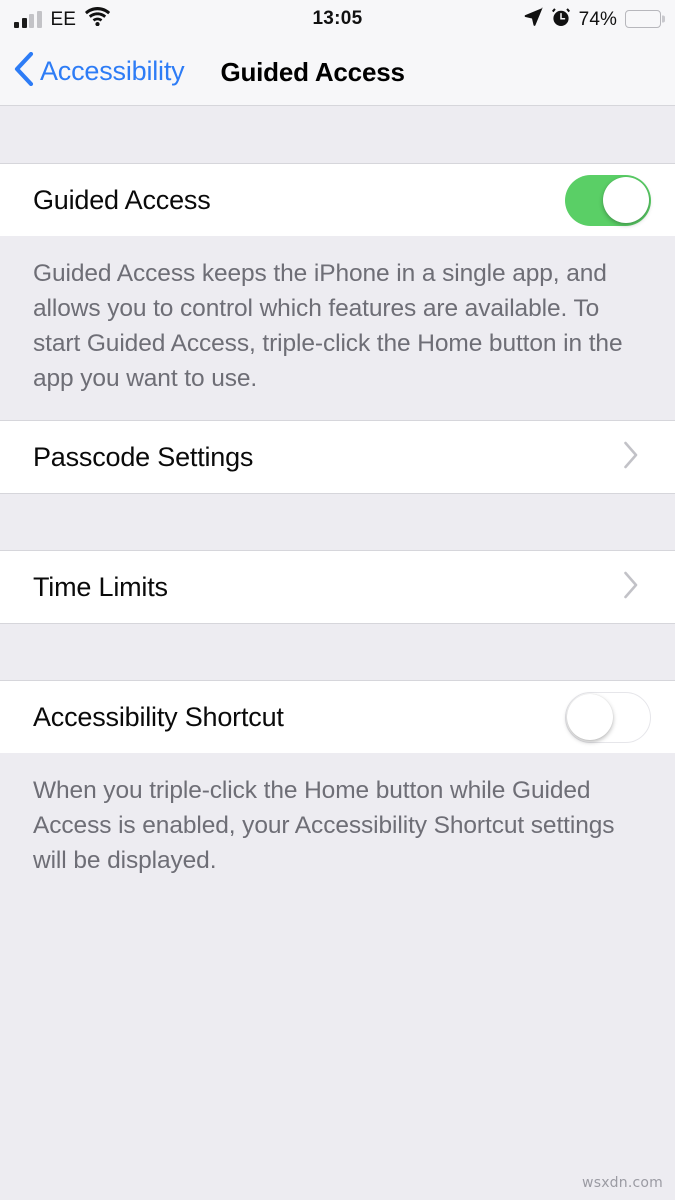 This screenshot has width=675, height=1200. Describe the element at coordinates (337, 717) in the screenshot. I see `row-accessibility-shortcut: Accessibility Shortcut` at that location.